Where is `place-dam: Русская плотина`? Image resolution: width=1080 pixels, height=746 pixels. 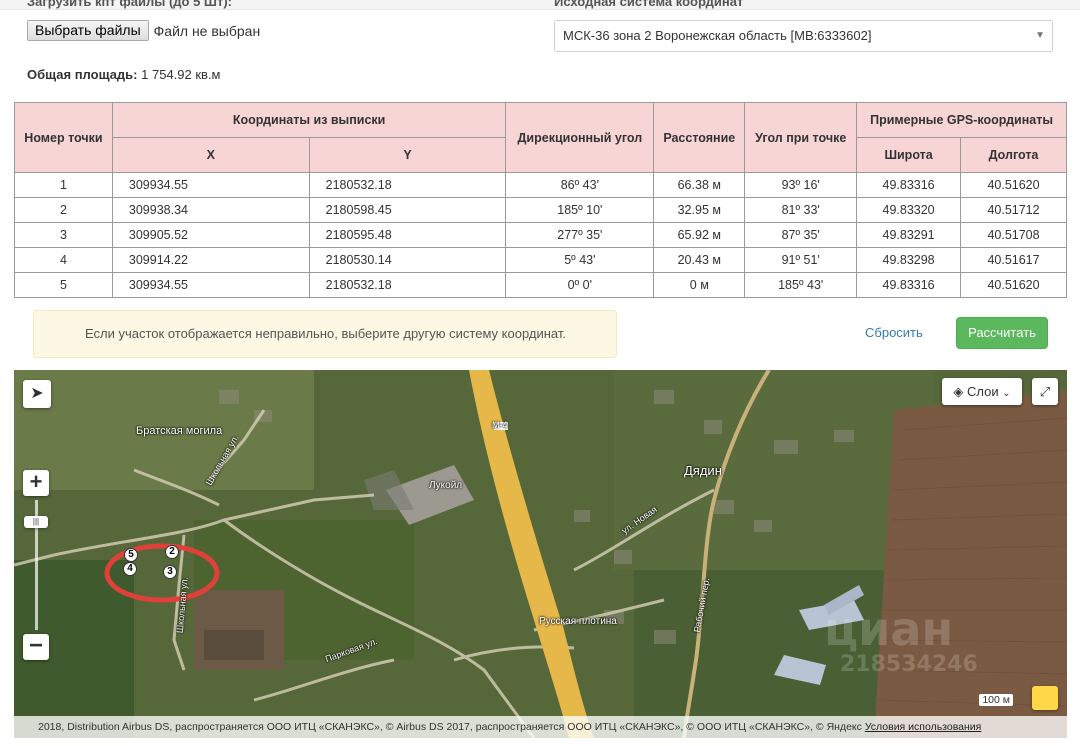
place-dam: Русская плотина is located at coordinates (578, 621).